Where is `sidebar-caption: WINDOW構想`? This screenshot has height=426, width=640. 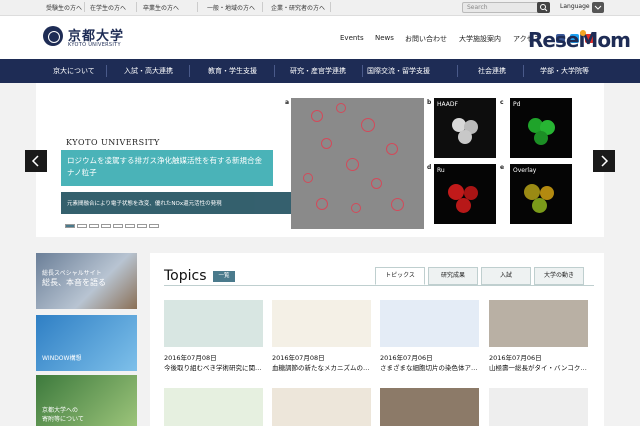
sidebar-caption: WINDOW構想 is located at coordinates (62, 358).